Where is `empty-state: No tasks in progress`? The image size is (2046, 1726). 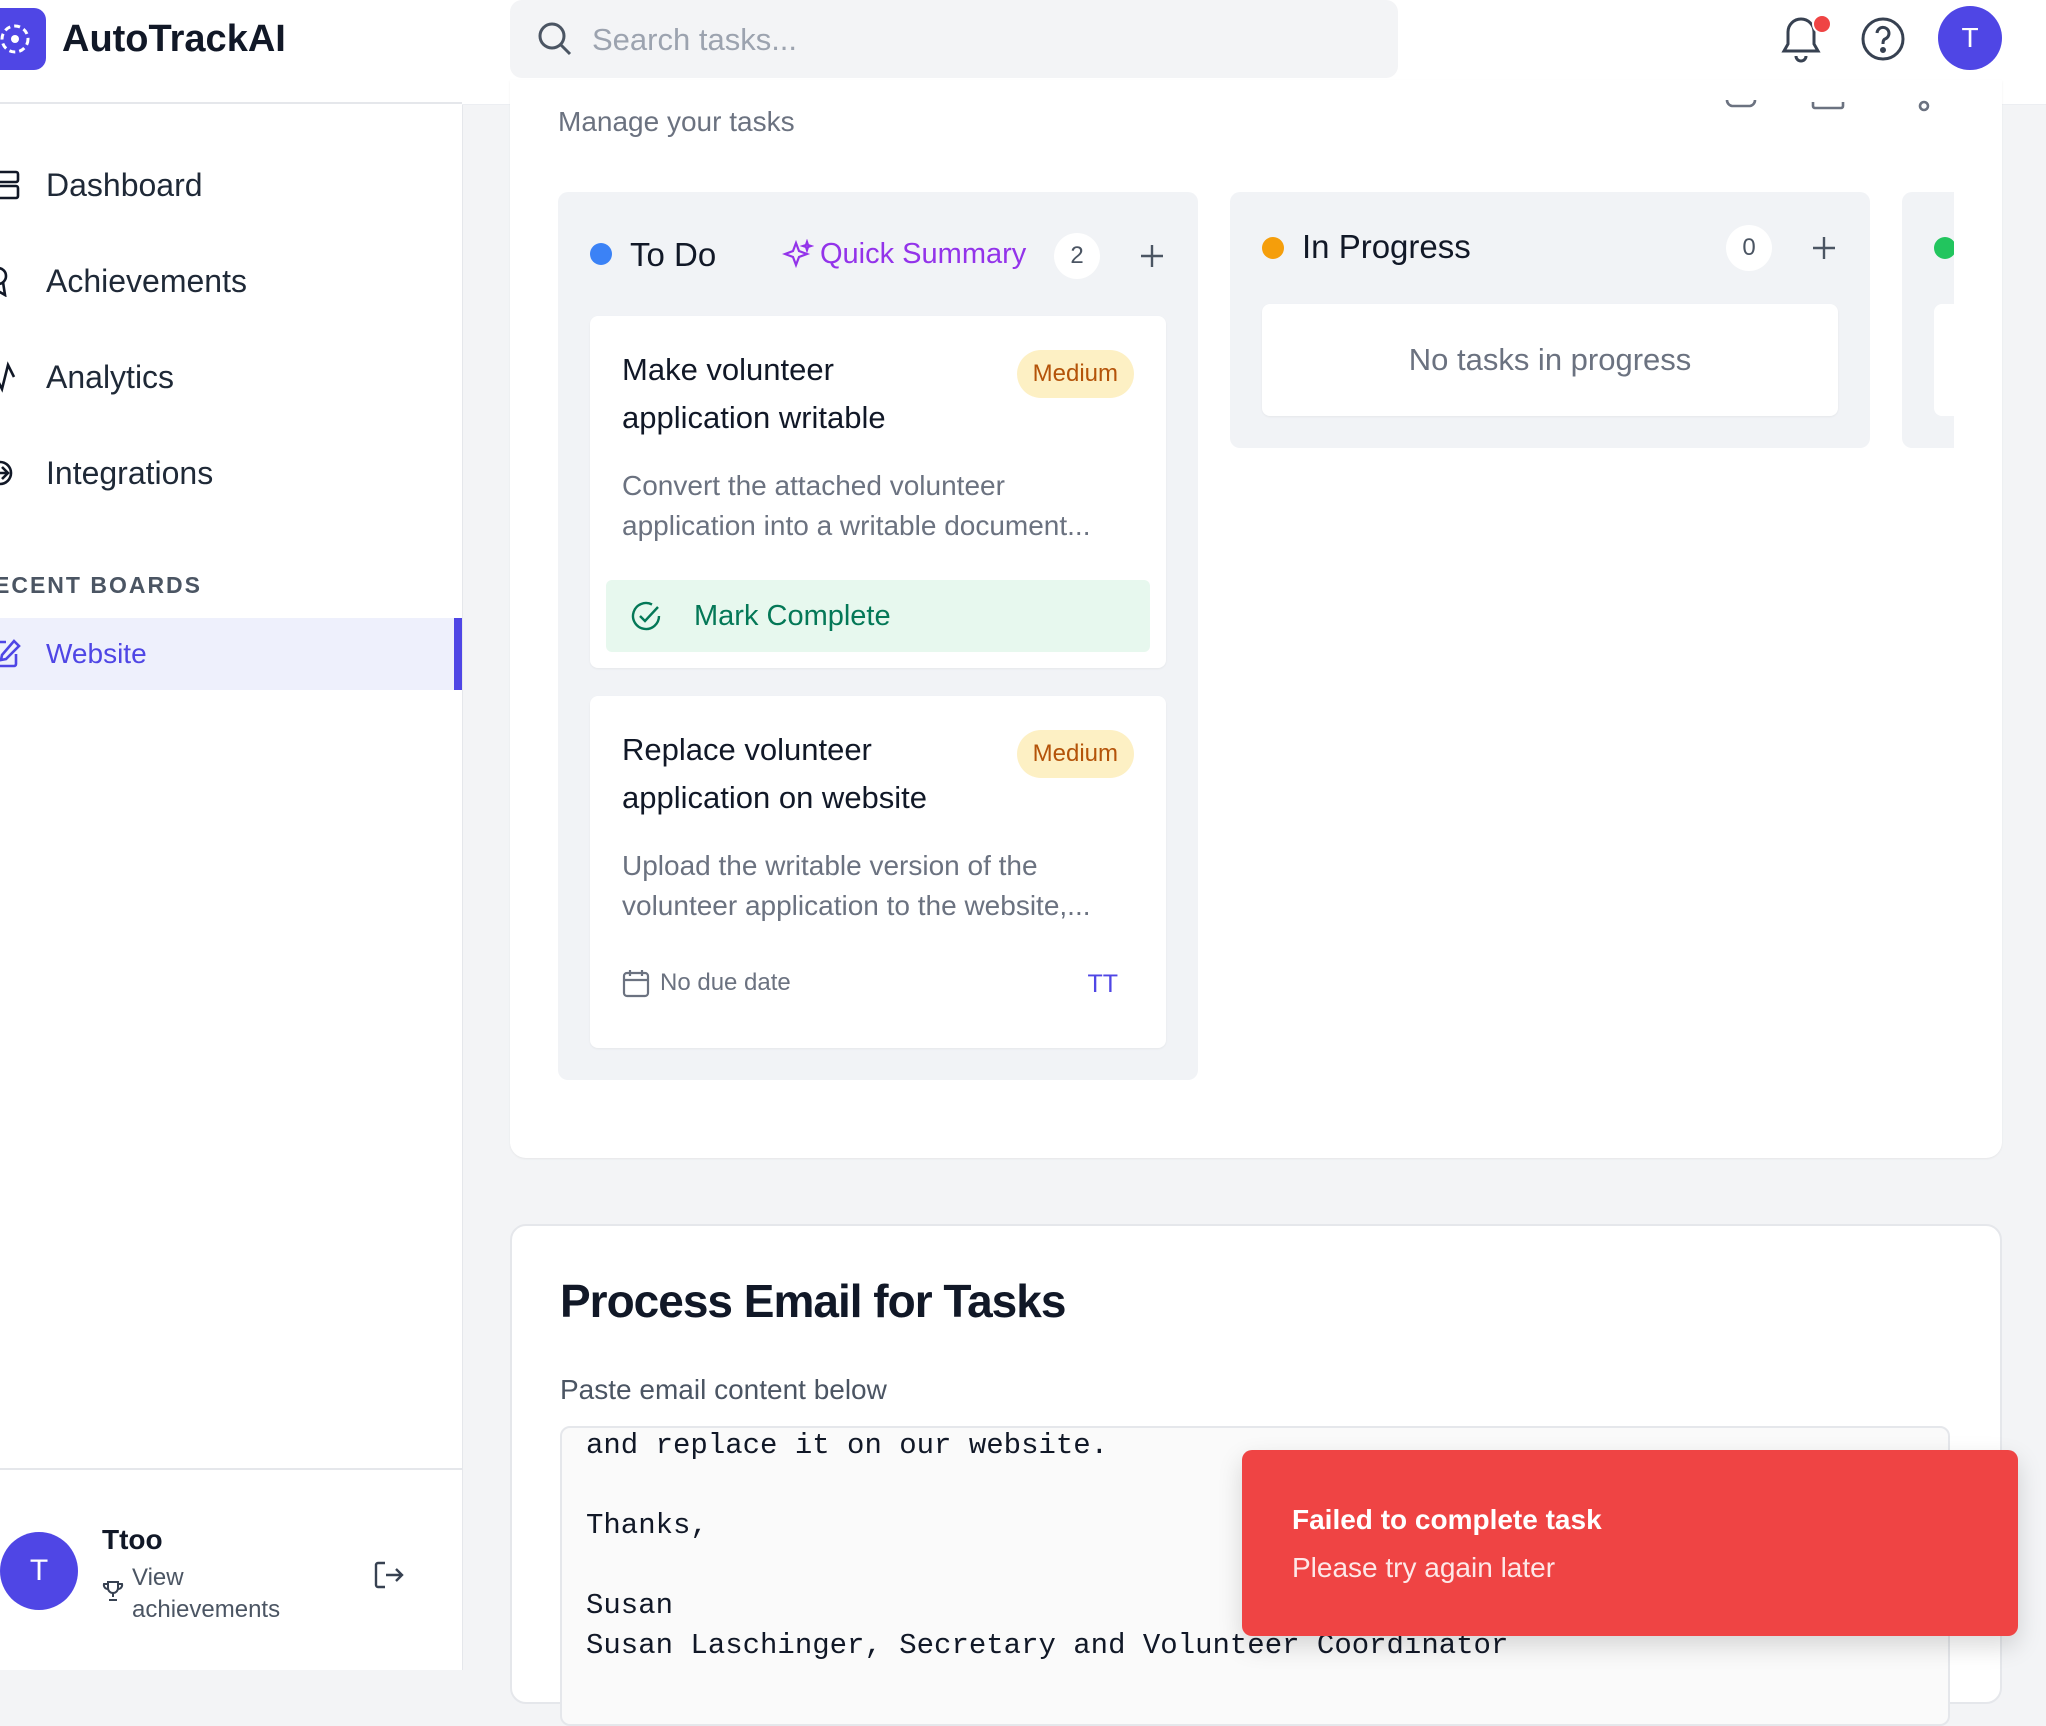 empty-state: No tasks in progress is located at coordinates (1550, 360).